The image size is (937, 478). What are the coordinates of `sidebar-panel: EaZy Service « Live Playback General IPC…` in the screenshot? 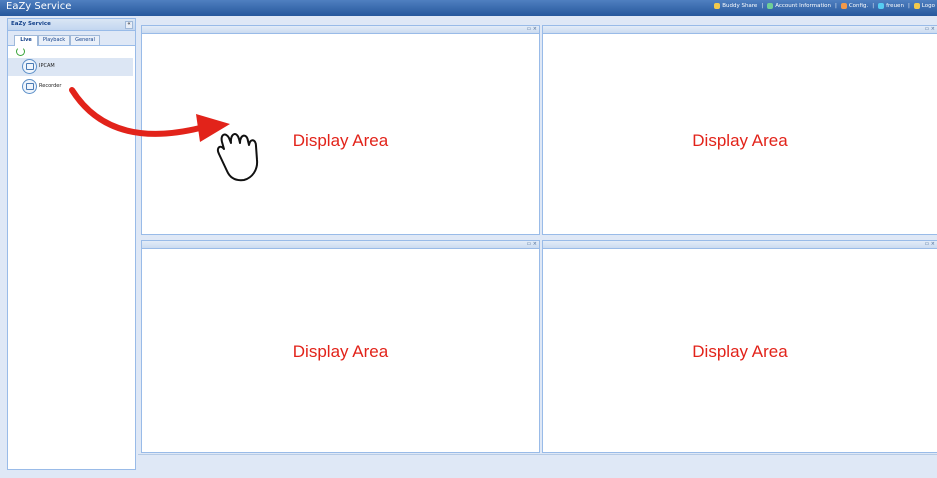 It's located at (71, 244).